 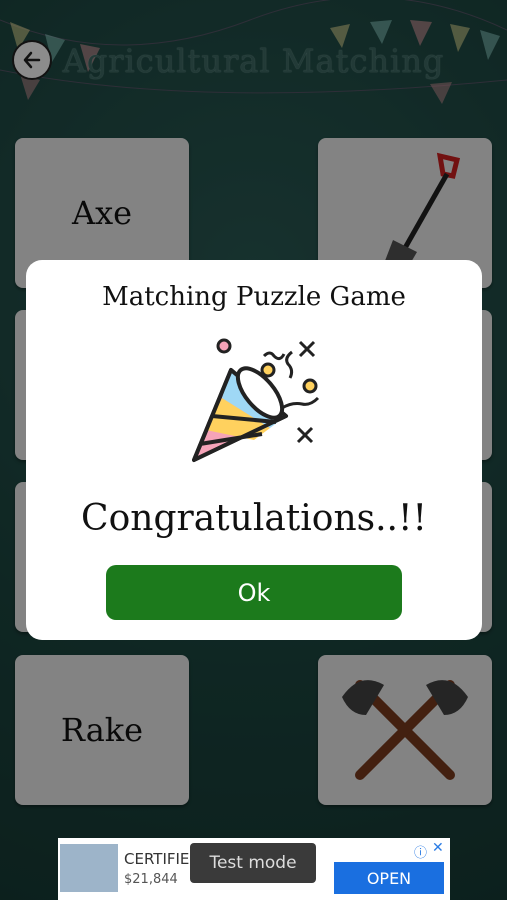 I want to click on ad-title: CERTIFIE, so click(x=157, y=859).